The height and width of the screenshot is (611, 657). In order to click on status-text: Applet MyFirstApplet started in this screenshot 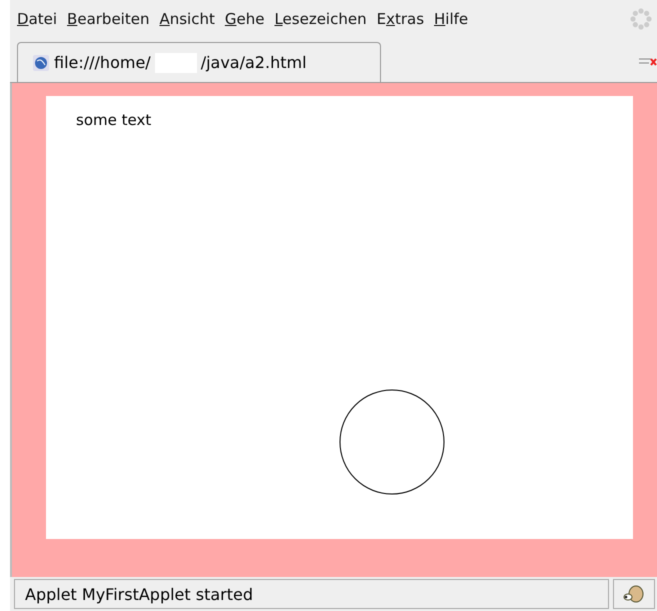, I will do `click(311, 594)`.